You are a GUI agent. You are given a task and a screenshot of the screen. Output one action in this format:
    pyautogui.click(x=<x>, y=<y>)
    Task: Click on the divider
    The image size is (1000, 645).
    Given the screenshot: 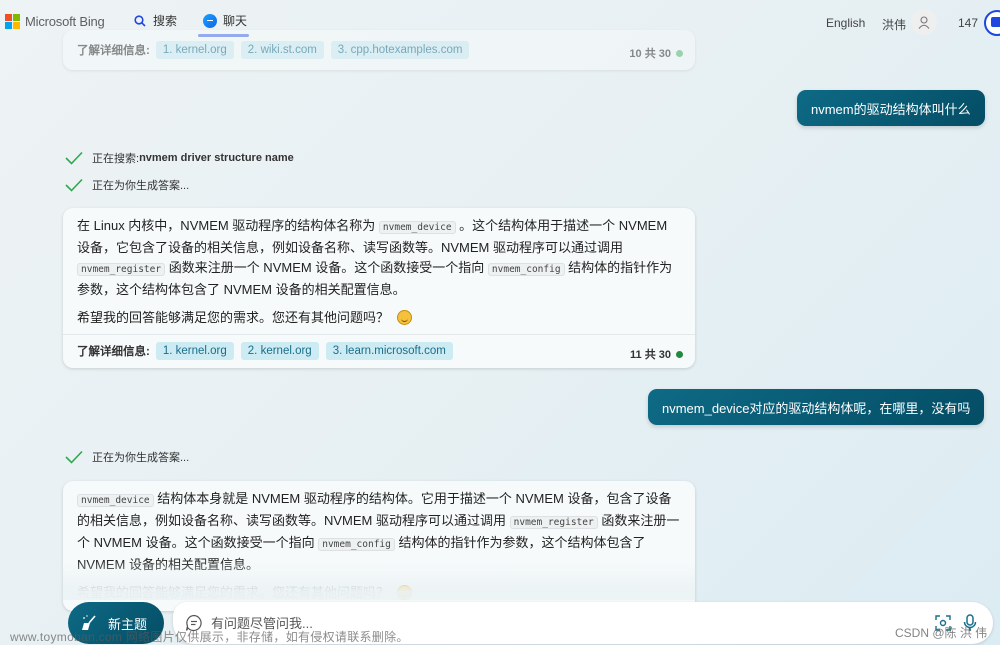 What is the action you would take?
    pyautogui.click(x=379, y=334)
    